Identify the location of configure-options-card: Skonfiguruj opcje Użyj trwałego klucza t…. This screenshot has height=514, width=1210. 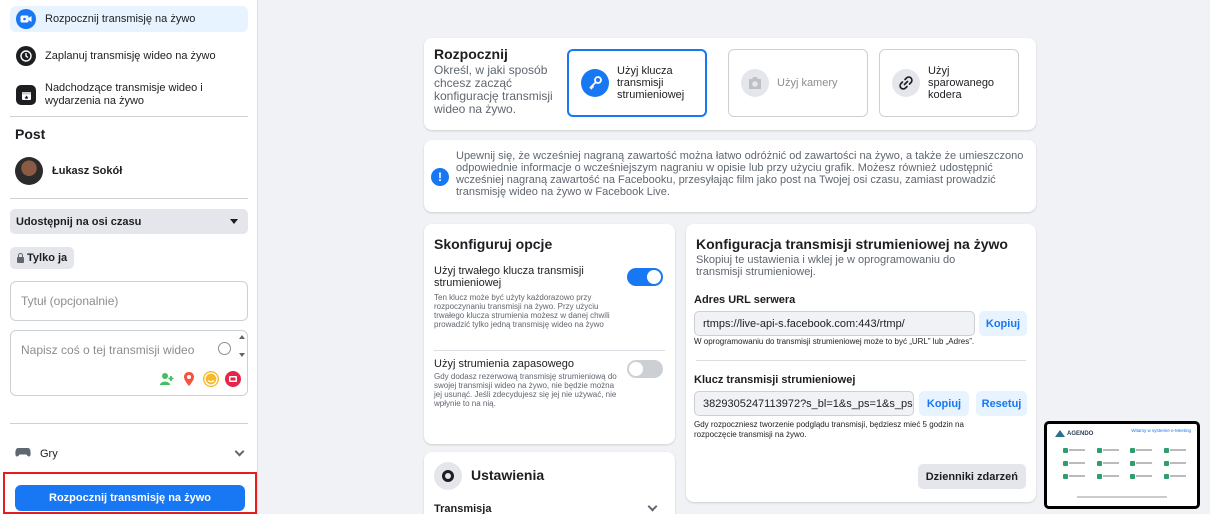
(549, 334).